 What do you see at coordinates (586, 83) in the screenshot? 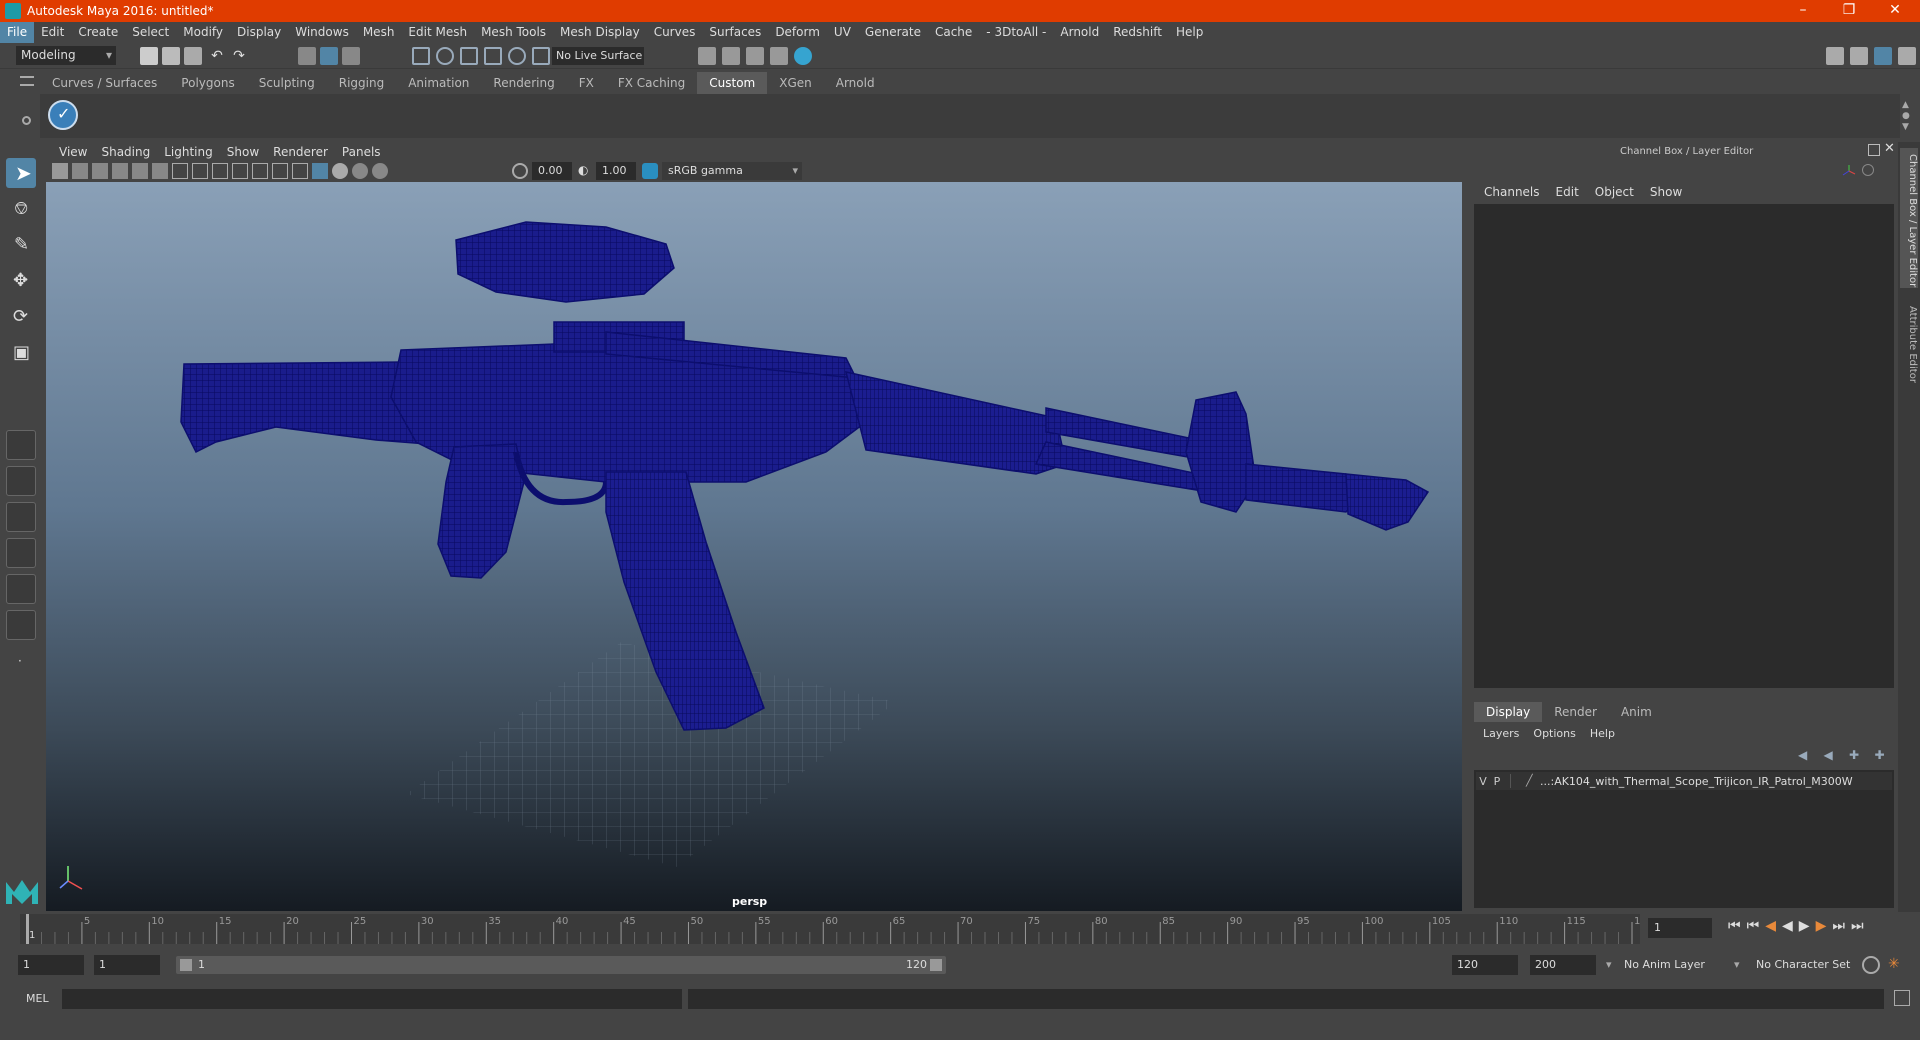
I see `shelf-tab-fx: FX` at bounding box center [586, 83].